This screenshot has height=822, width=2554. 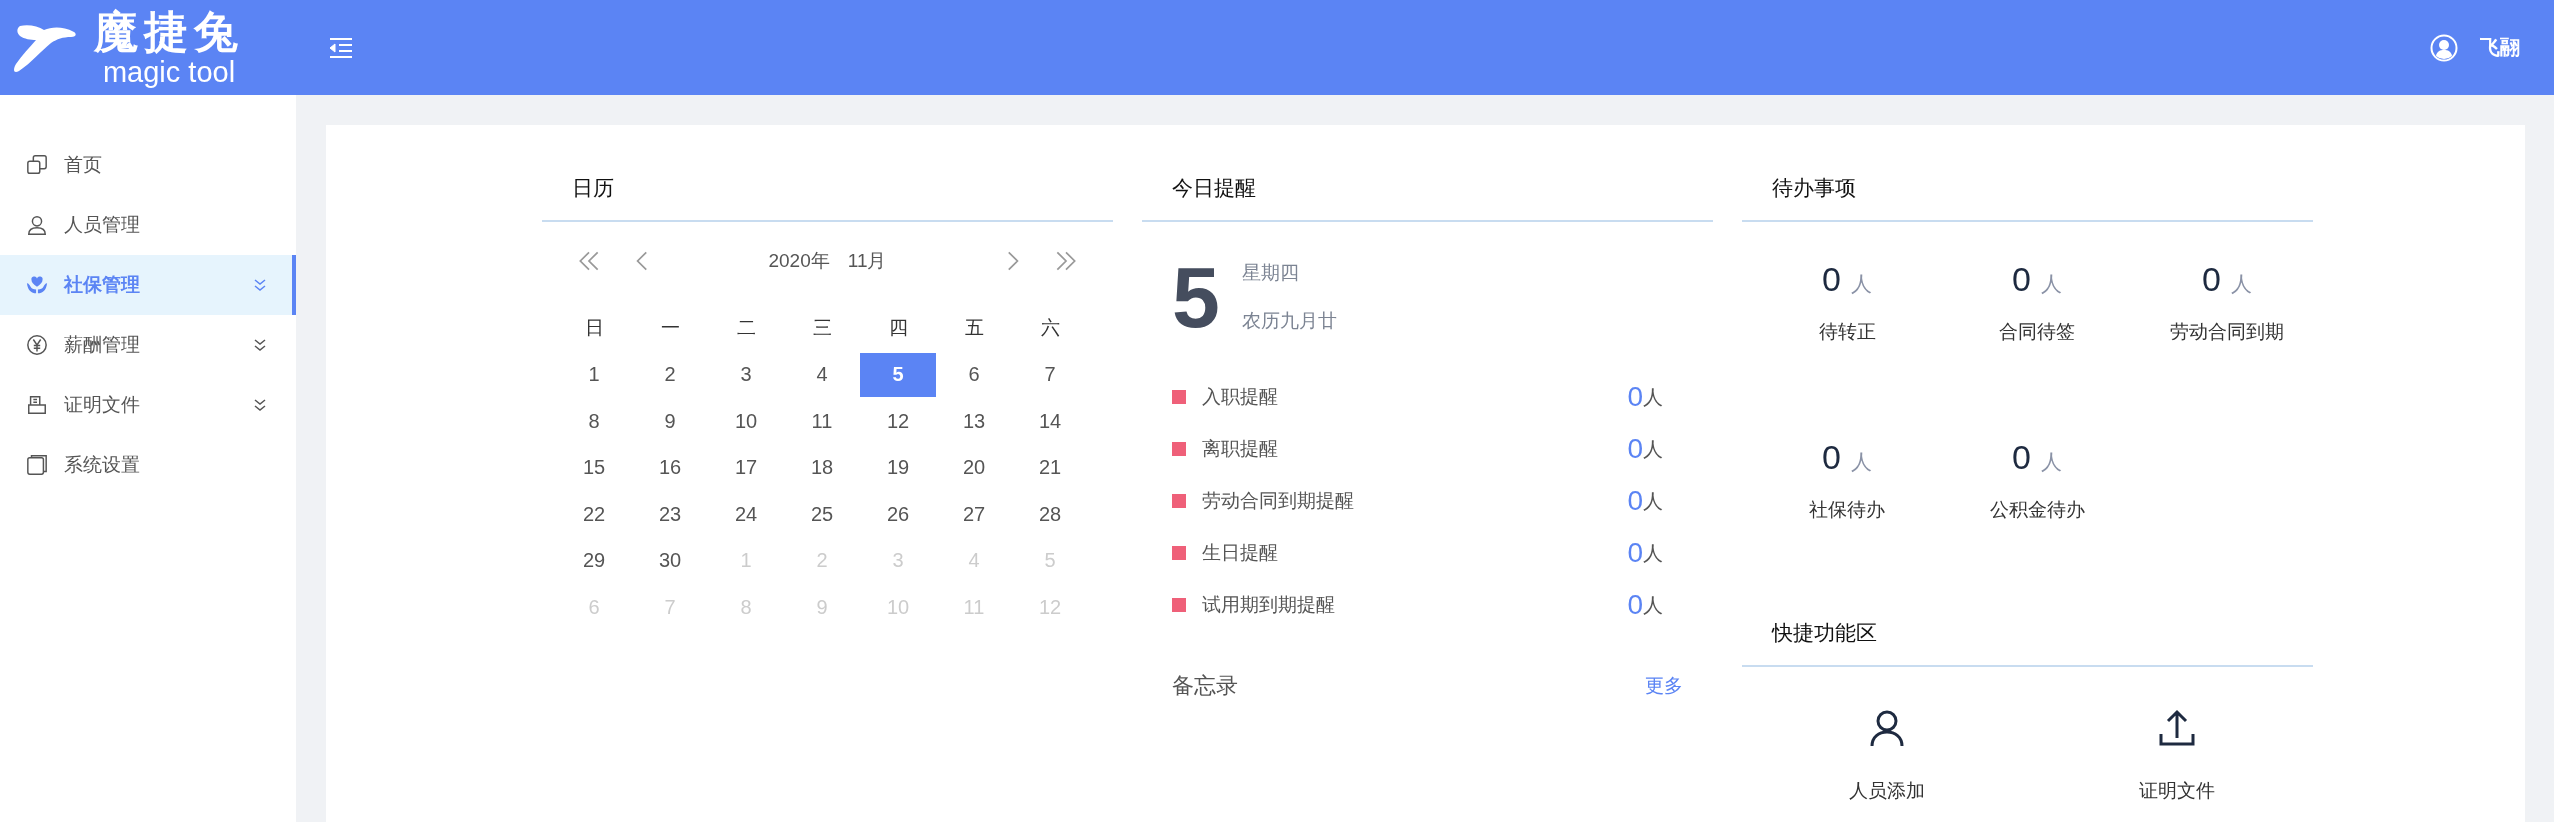 I want to click on yen-icon, so click(x=37, y=345).